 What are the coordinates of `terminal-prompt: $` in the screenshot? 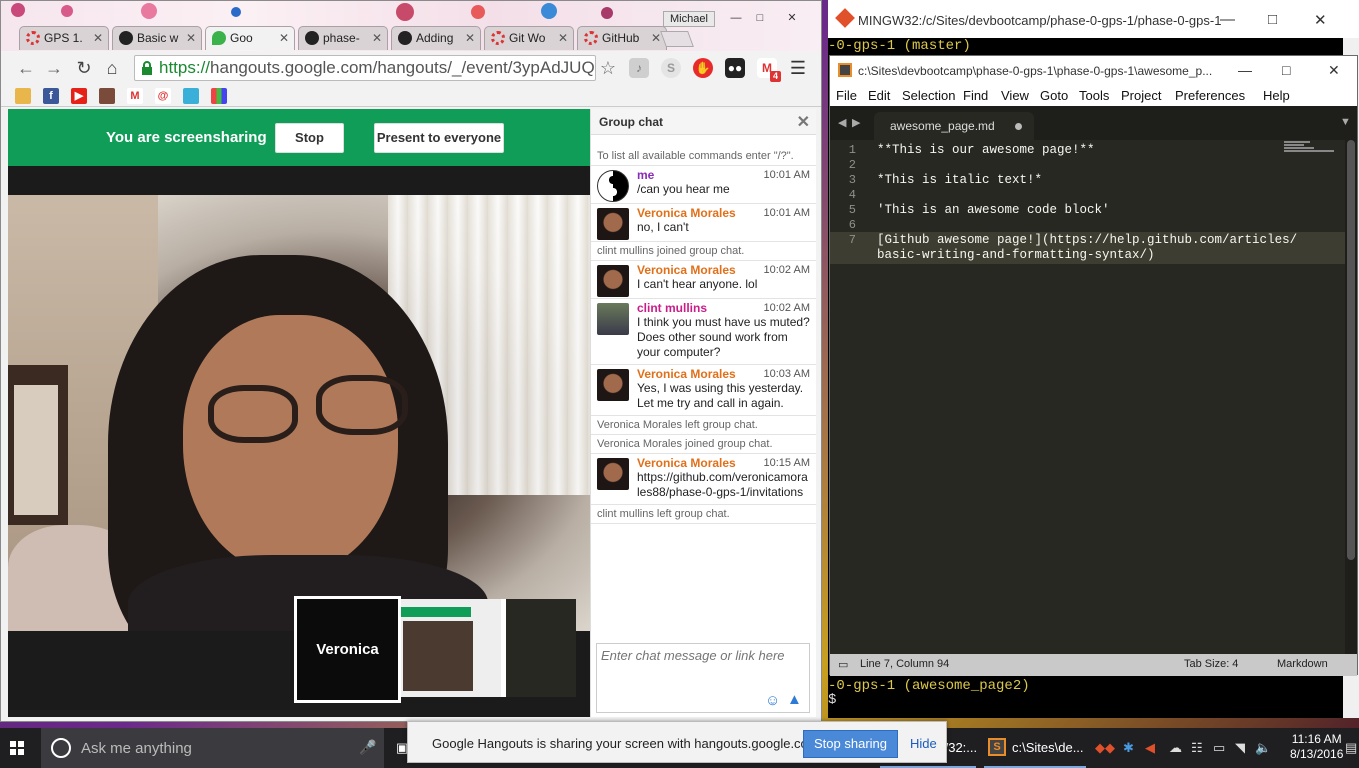 It's located at (832, 700).